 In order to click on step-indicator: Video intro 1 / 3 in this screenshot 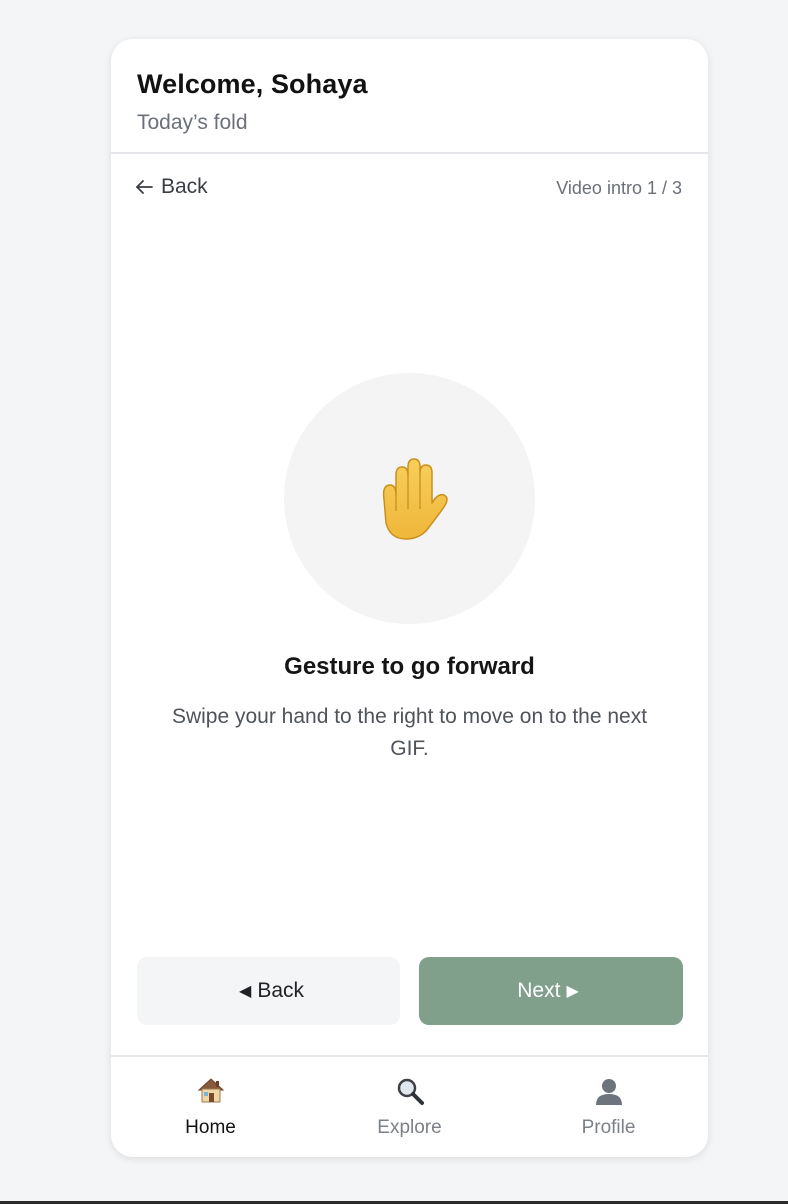, I will do `click(619, 188)`.